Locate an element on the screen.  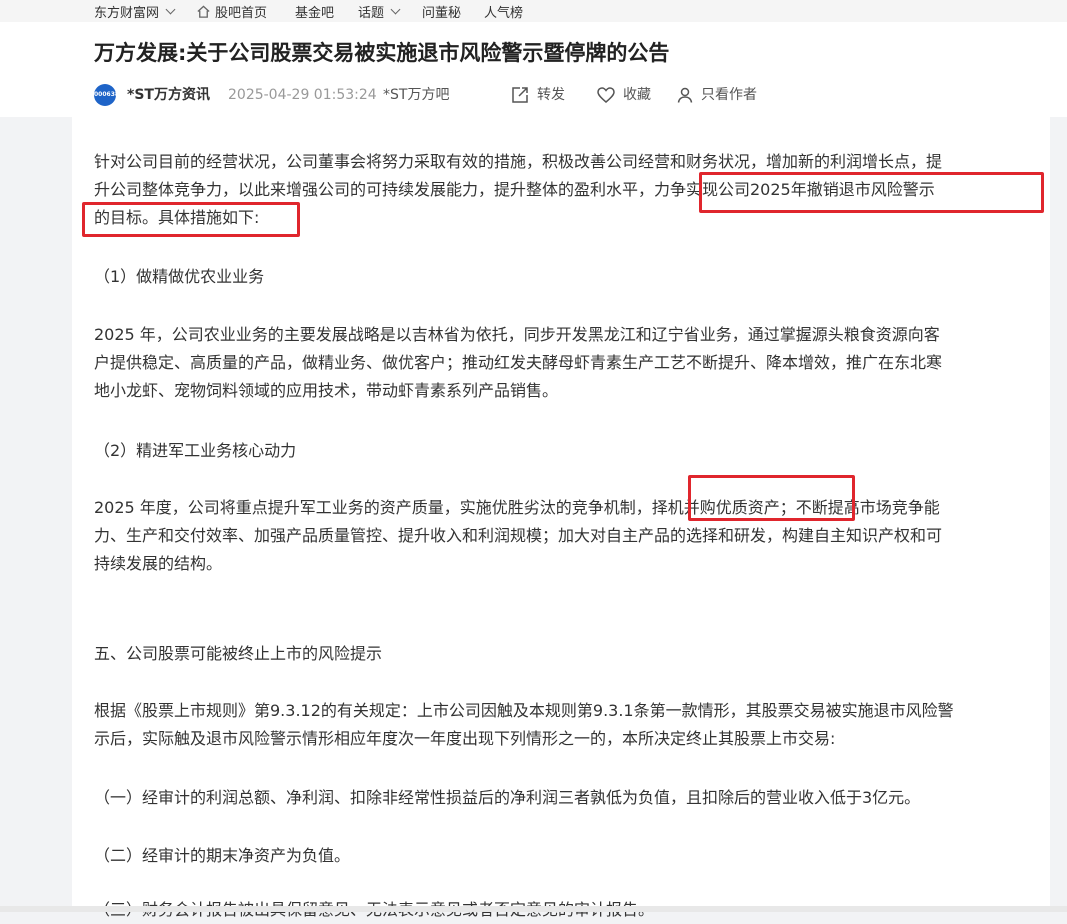
nav-fund: 基金吧 is located at coordinates (314, 11).